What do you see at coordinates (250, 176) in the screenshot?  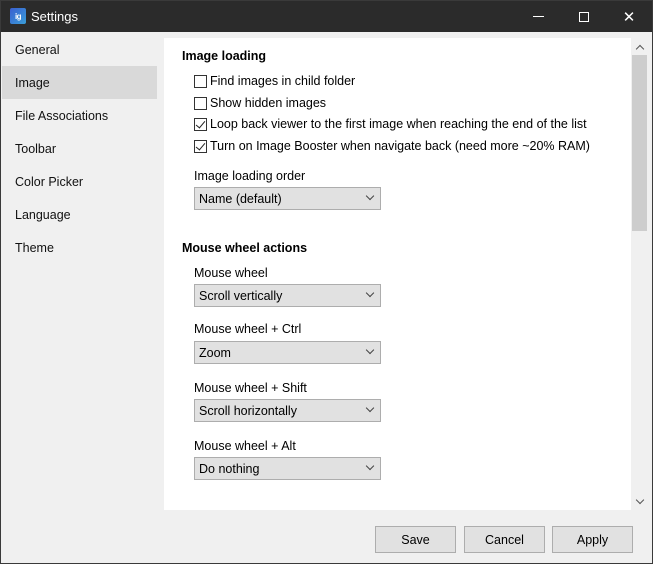 I see `image-loading-order-label: Image loading order` at bounding box center [250, 176].